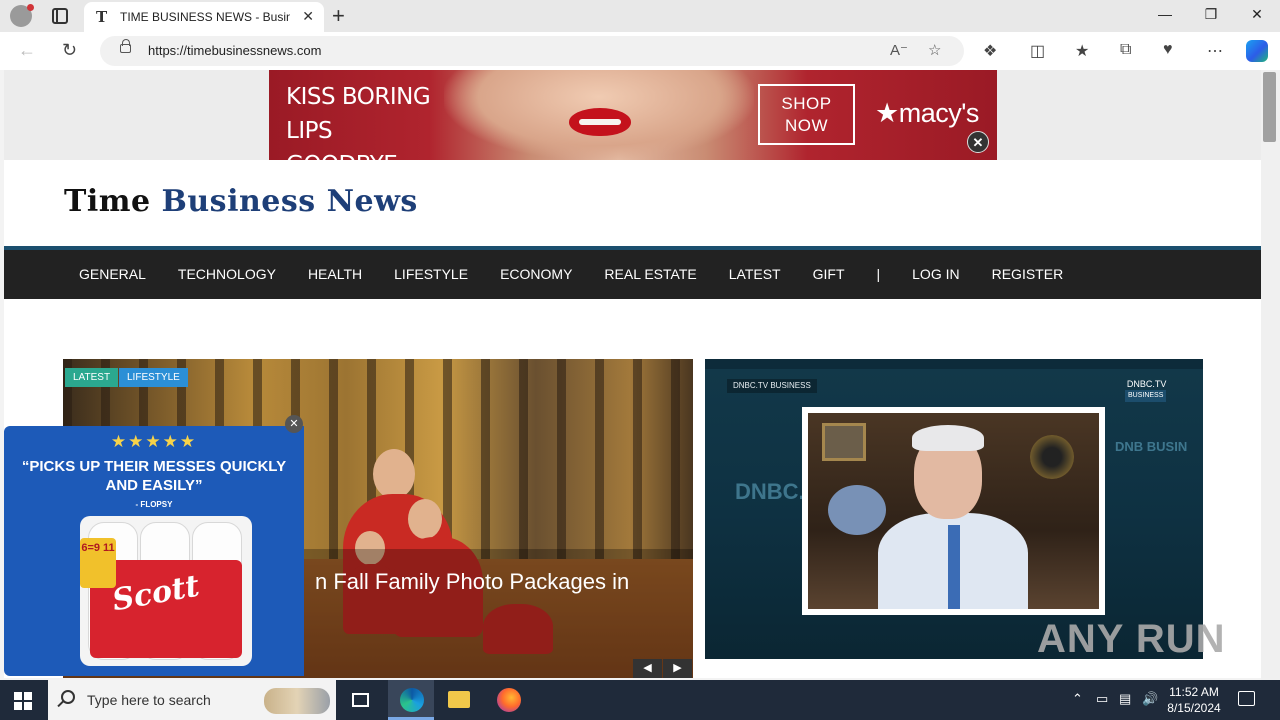  I want to click on profile-icon, so click(22, 15).